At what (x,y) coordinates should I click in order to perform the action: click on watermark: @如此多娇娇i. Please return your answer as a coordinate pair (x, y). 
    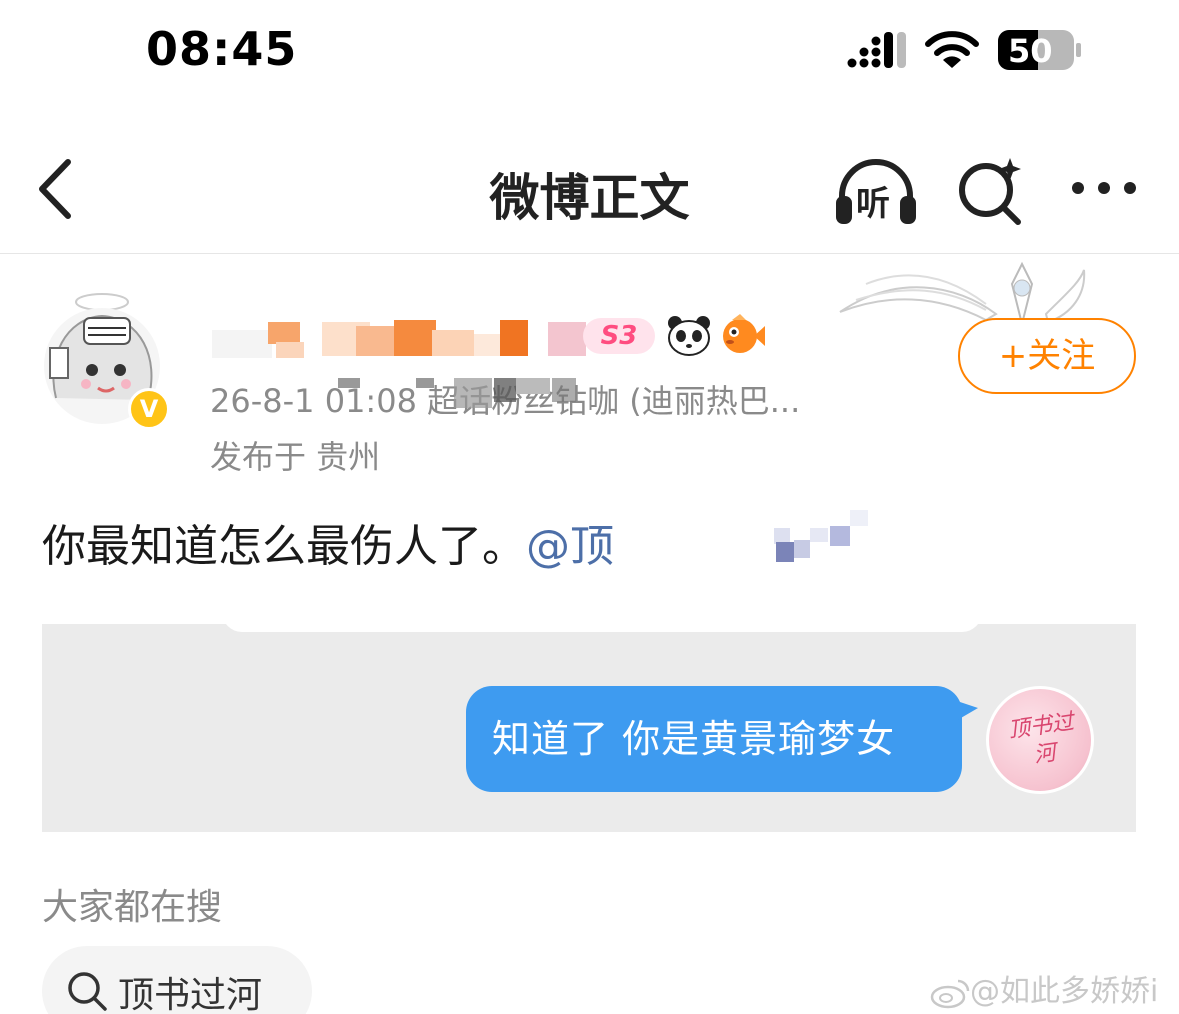
    Looking at the image, I should click on (1044, 988).